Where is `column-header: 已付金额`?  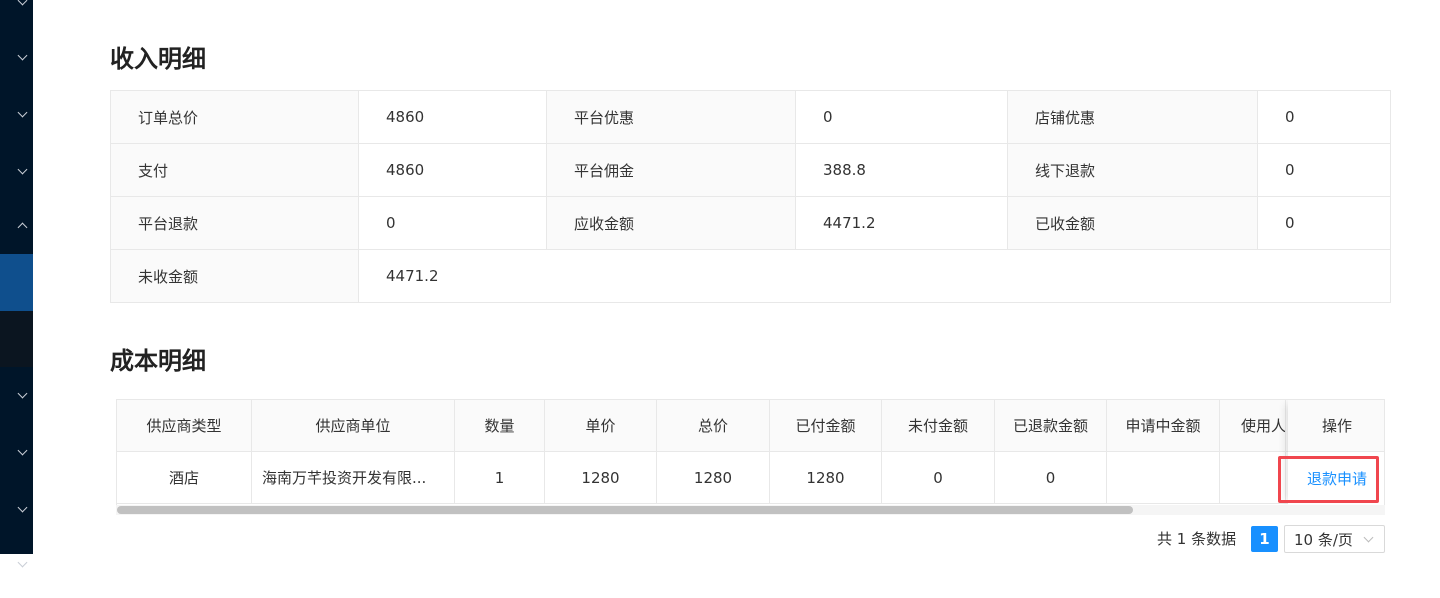 column-header: 已付金额 is located at coordinates (826, 425).